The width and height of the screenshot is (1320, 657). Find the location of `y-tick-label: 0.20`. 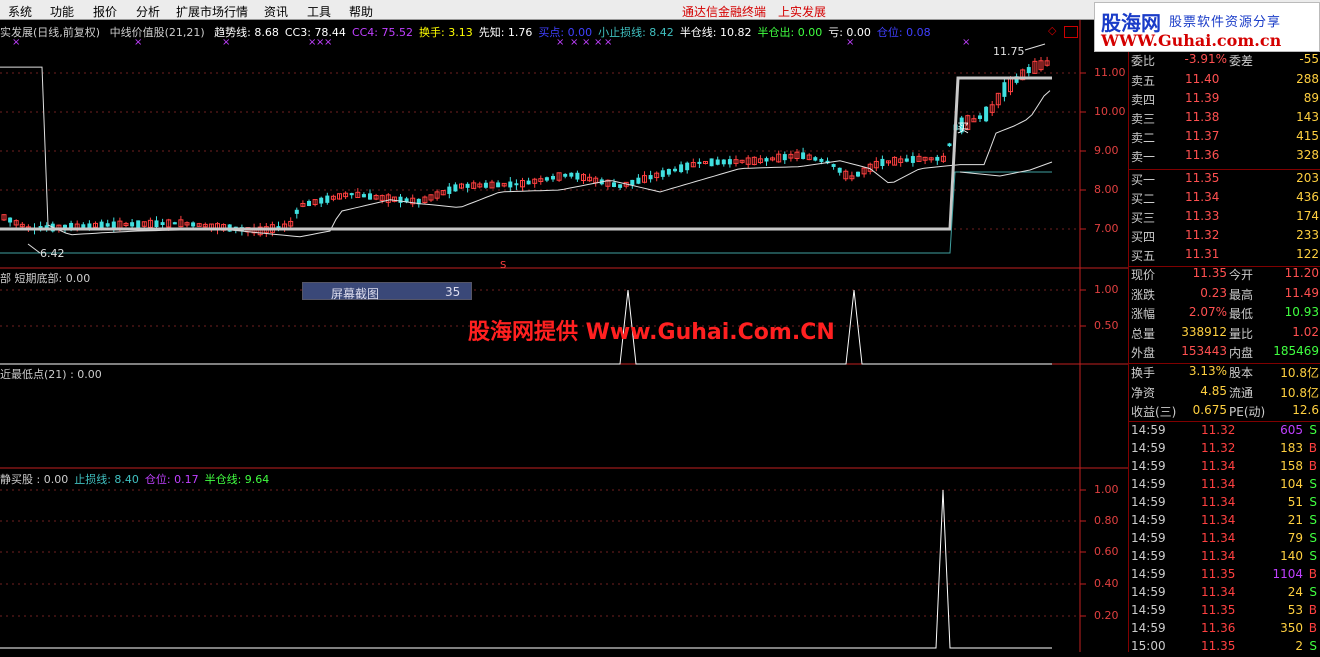

y-tick-label: 0.20 is located at coordinates (1106, 615).